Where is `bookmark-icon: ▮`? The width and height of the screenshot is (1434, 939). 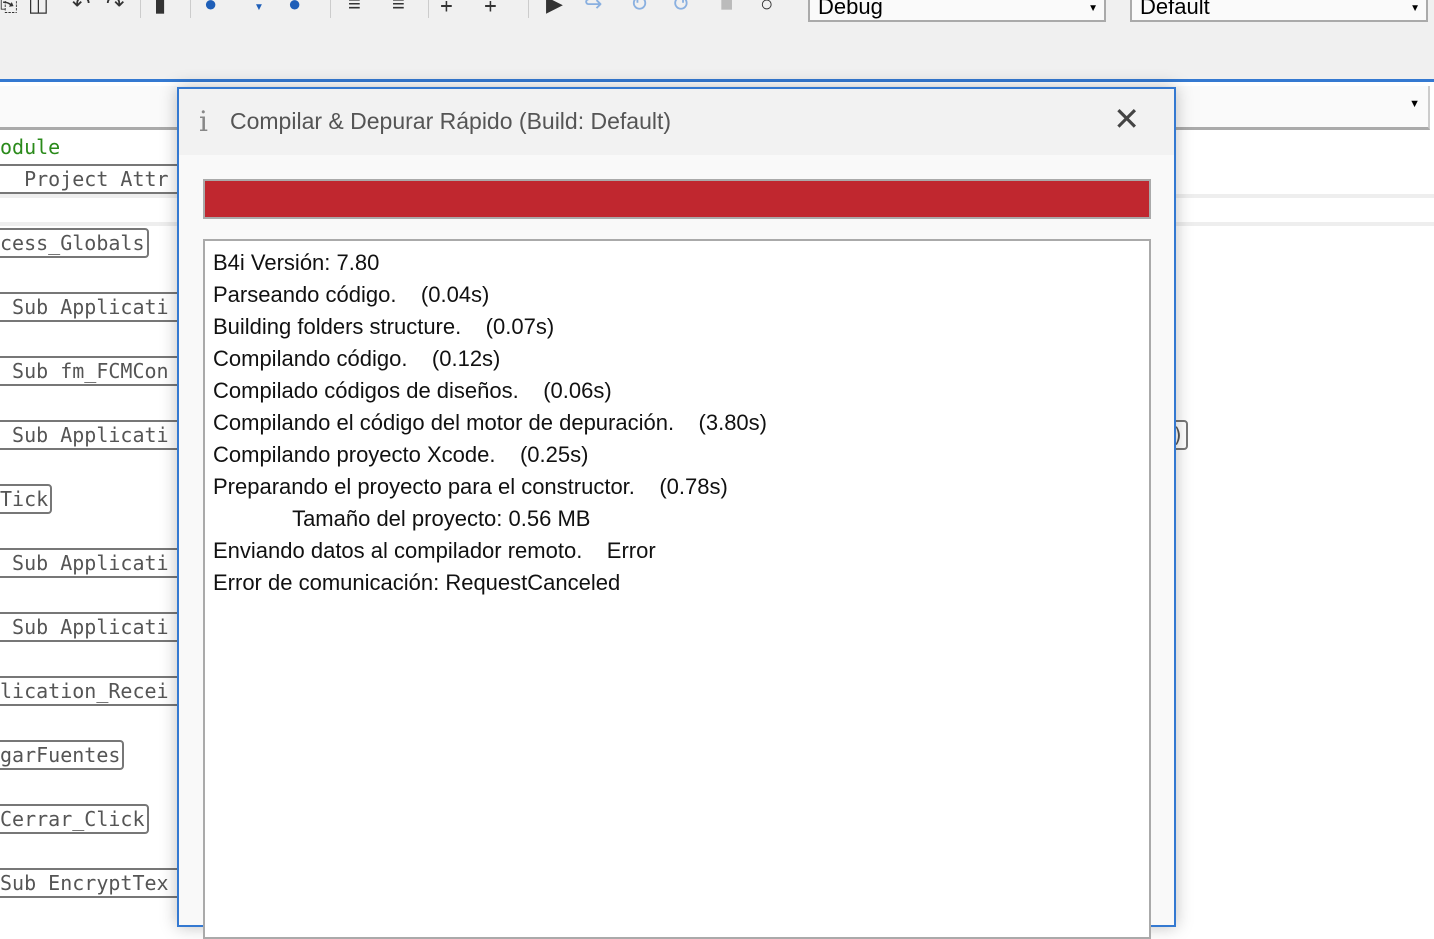 bookmark-icon: ▮ is located at coordinates (160, 8).